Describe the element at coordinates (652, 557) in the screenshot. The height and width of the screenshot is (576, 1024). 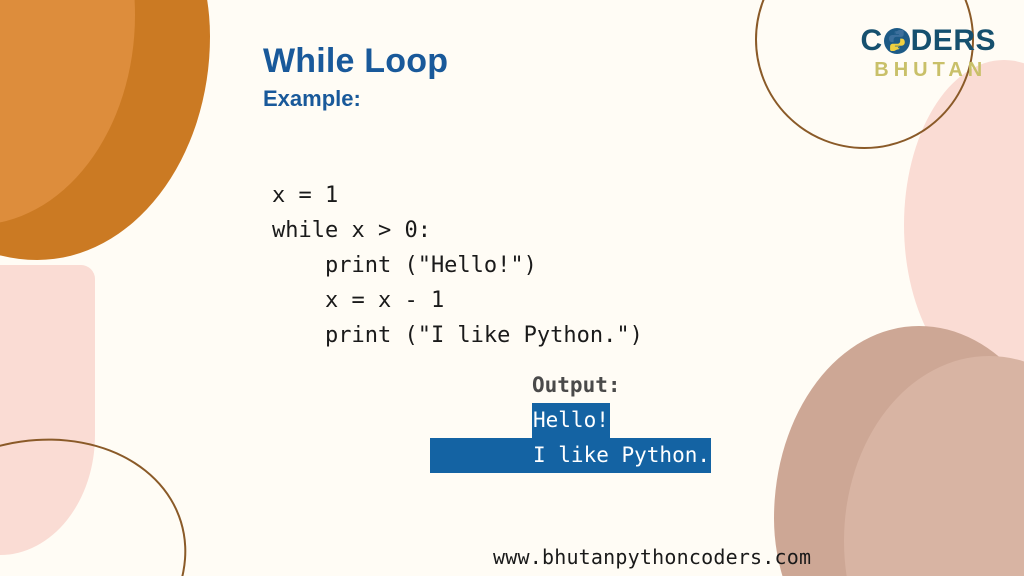
I see `footer-website-url: www.bhutanpythoncoders.com` at that location.